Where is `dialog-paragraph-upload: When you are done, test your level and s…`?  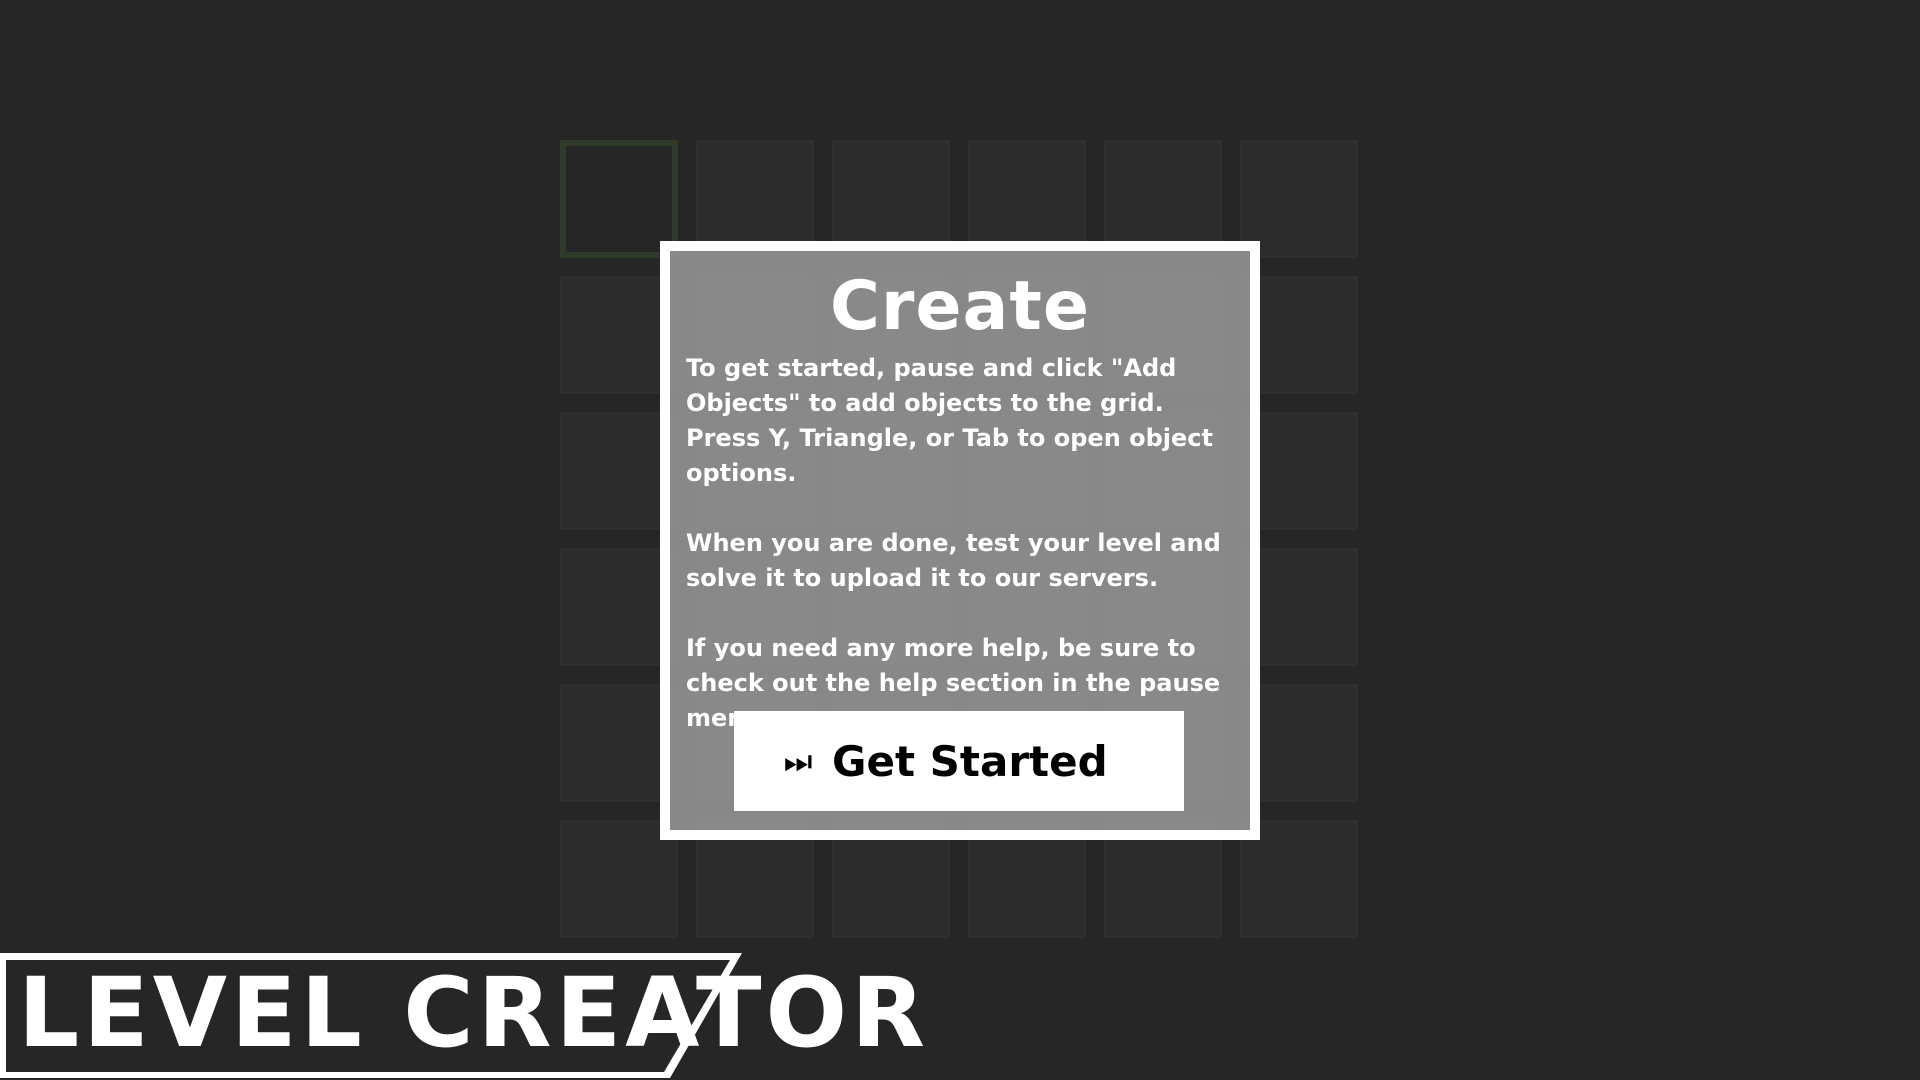 dialog-paragraph-upload: When you are done, test your level and s… is located at coordinates (953, 560).